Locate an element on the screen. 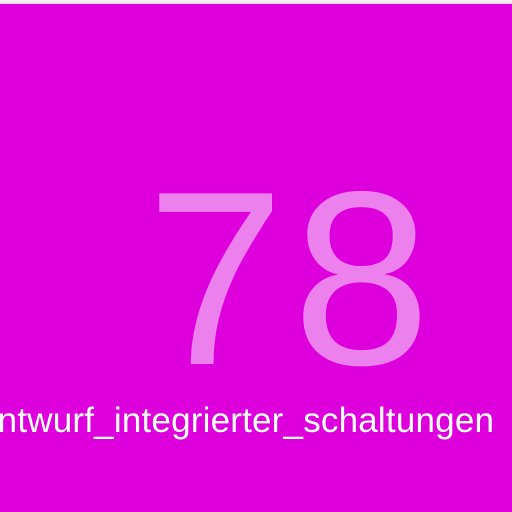  top-strip-bar is located at coordinates (256, 2).